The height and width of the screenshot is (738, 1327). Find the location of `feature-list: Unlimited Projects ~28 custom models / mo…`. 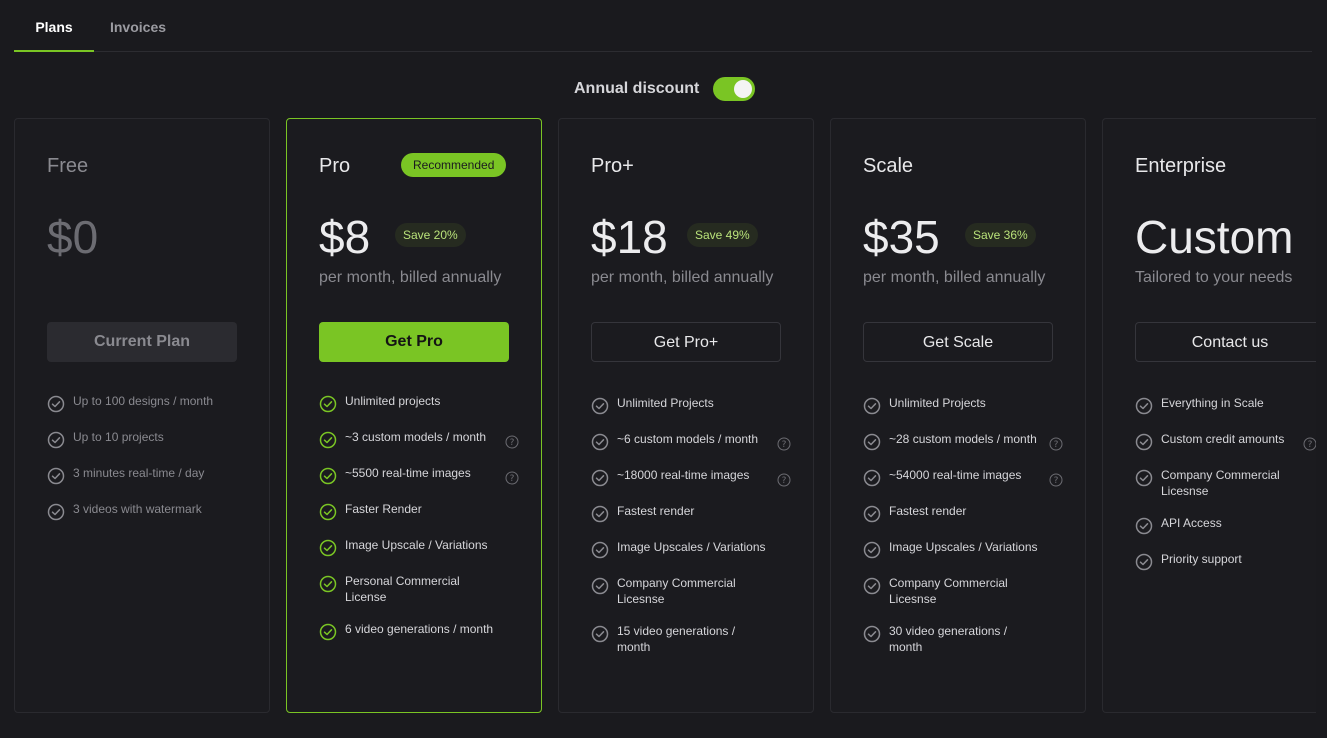

feature-list: Unlimited Projects ~28 custom models / mo… is located at coordinates (963, 533).